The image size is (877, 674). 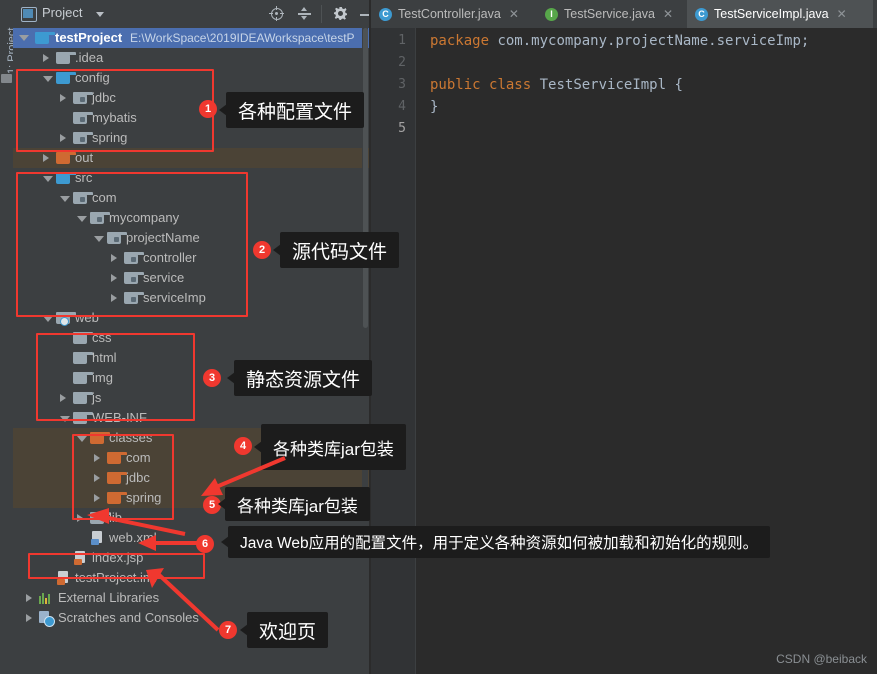 I want to click on tree-row: serviceImp, so click(x=191, y=298).